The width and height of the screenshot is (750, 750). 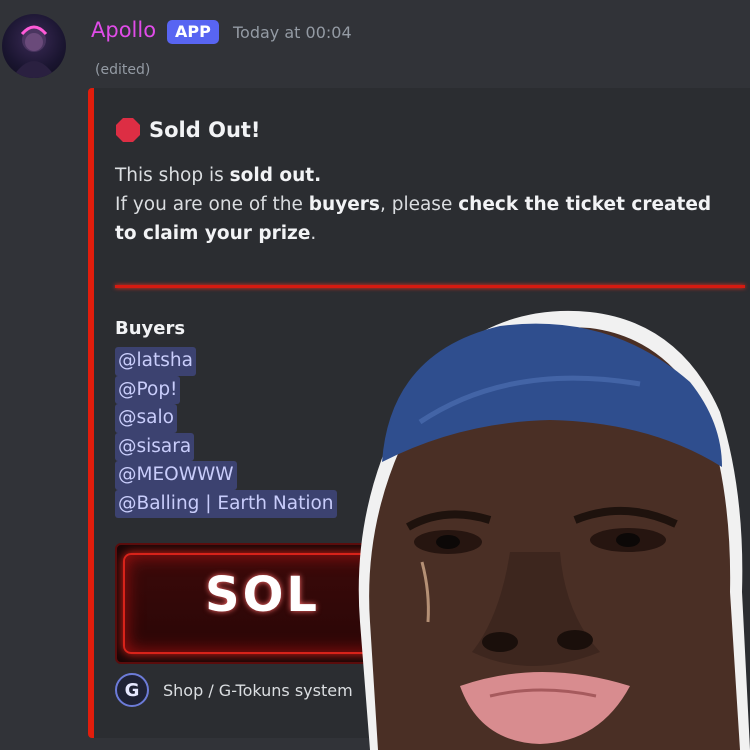 I want to click on user-mention: @salo, so click(x=146, y=418).